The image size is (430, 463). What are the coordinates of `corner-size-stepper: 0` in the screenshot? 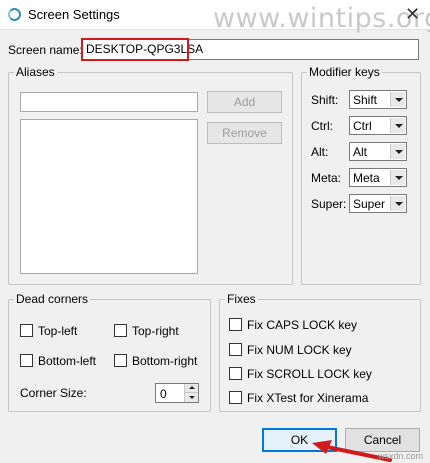 It's located at (177, 393).